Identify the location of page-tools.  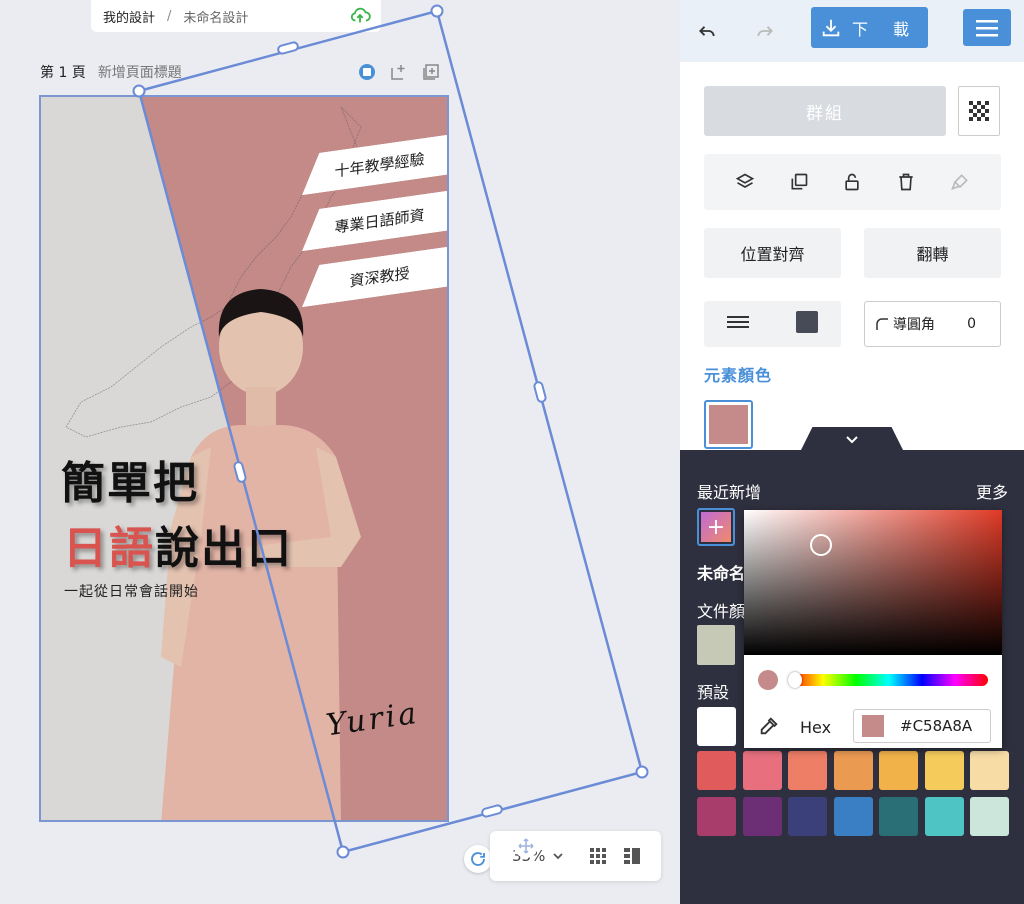
(399, 72).